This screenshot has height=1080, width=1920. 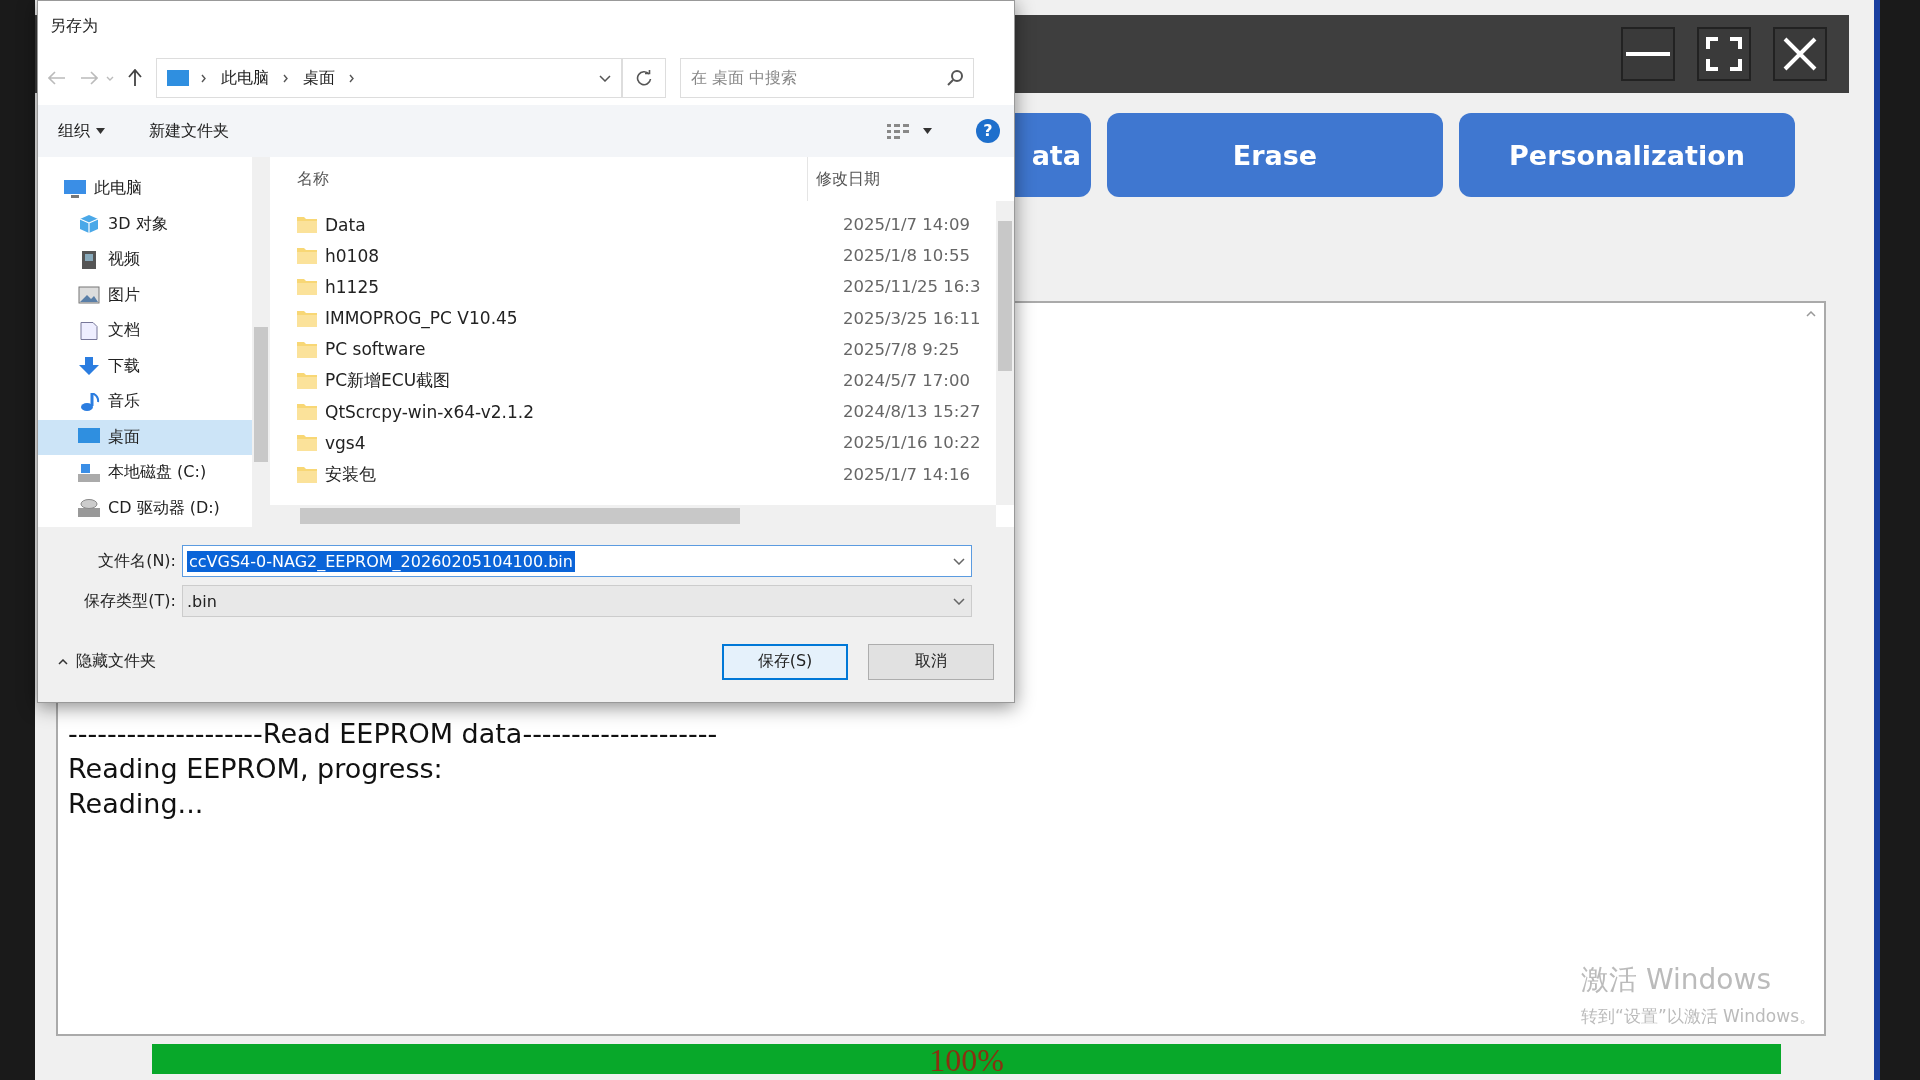 What do you see at coordinates (145, 331) in the screenshot?
I see `sidebar-item: 文档` at bounding box center [145, 331].